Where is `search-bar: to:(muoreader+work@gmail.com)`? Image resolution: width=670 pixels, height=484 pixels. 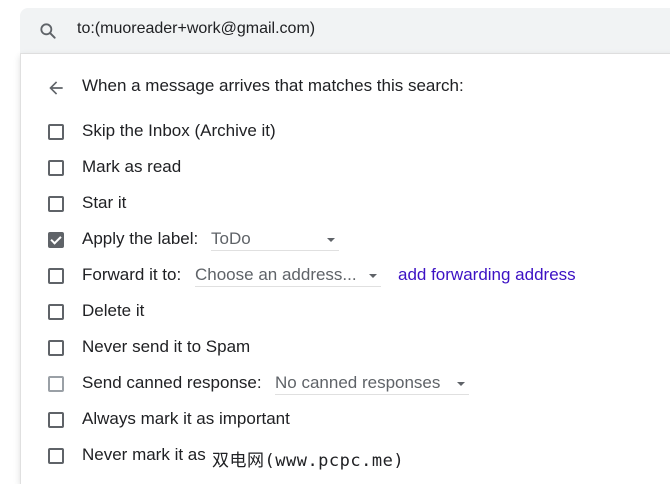 search-bar: to:(muoreader+work@gmail.com) is located at coordinates (345, 30).